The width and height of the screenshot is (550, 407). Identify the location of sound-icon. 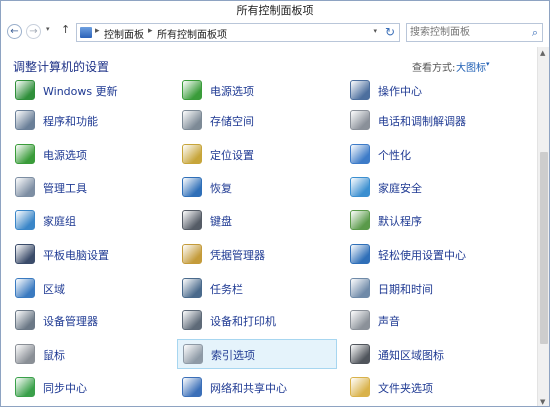
(360, 320).